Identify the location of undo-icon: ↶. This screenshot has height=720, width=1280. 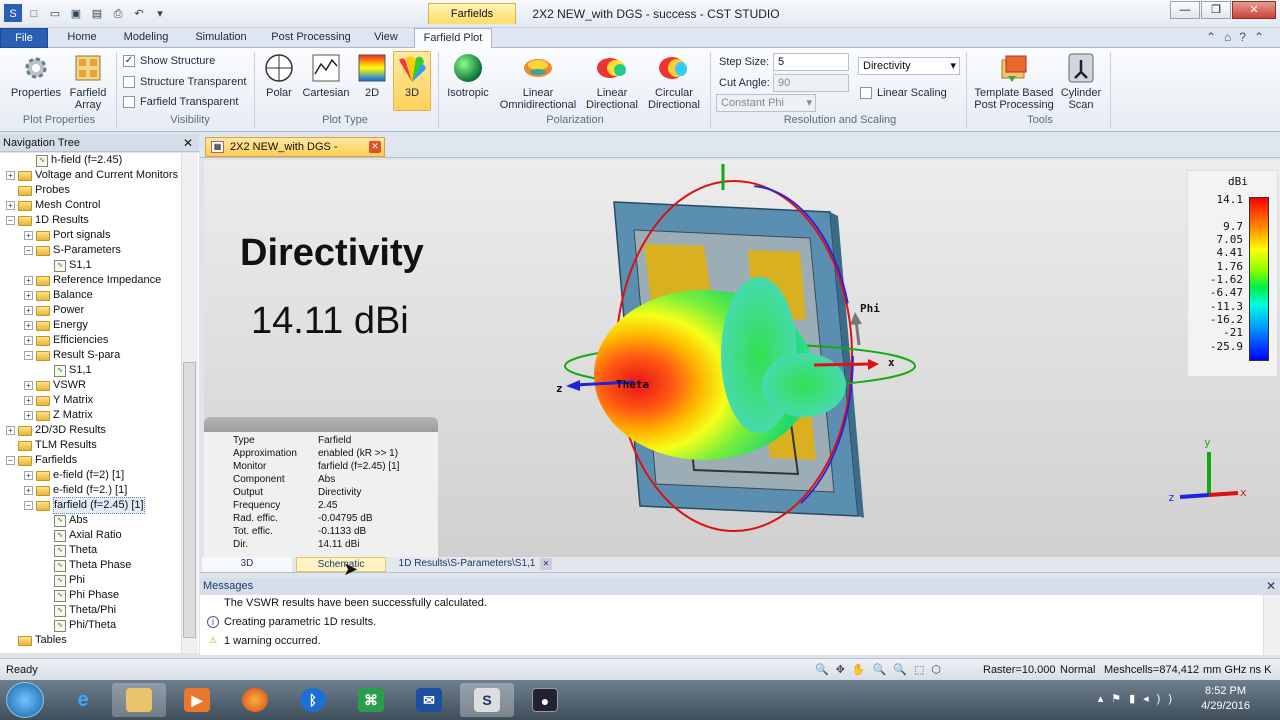
(139, 13).